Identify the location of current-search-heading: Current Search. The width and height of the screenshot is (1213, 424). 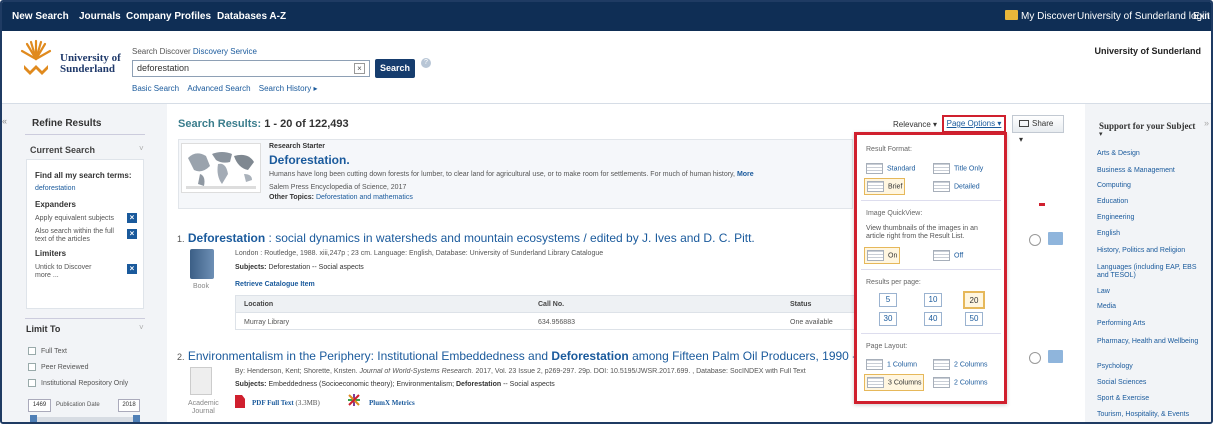
(62, 150).